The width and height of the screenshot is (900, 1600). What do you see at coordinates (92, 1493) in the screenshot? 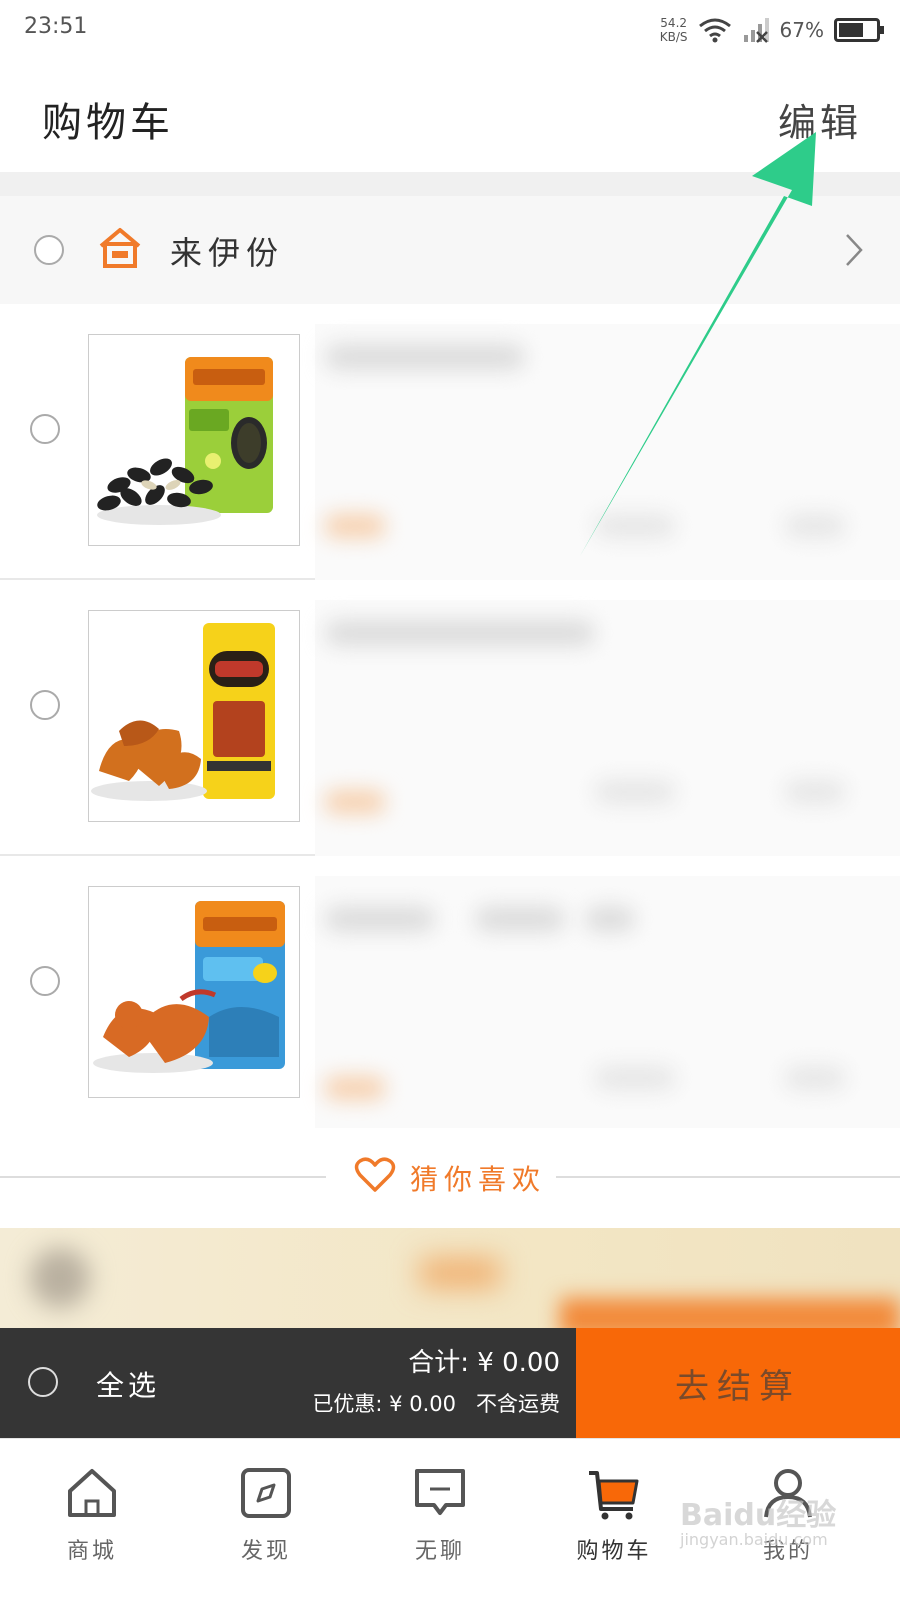
I see `home-icon` at bounding box center [92, 1493].